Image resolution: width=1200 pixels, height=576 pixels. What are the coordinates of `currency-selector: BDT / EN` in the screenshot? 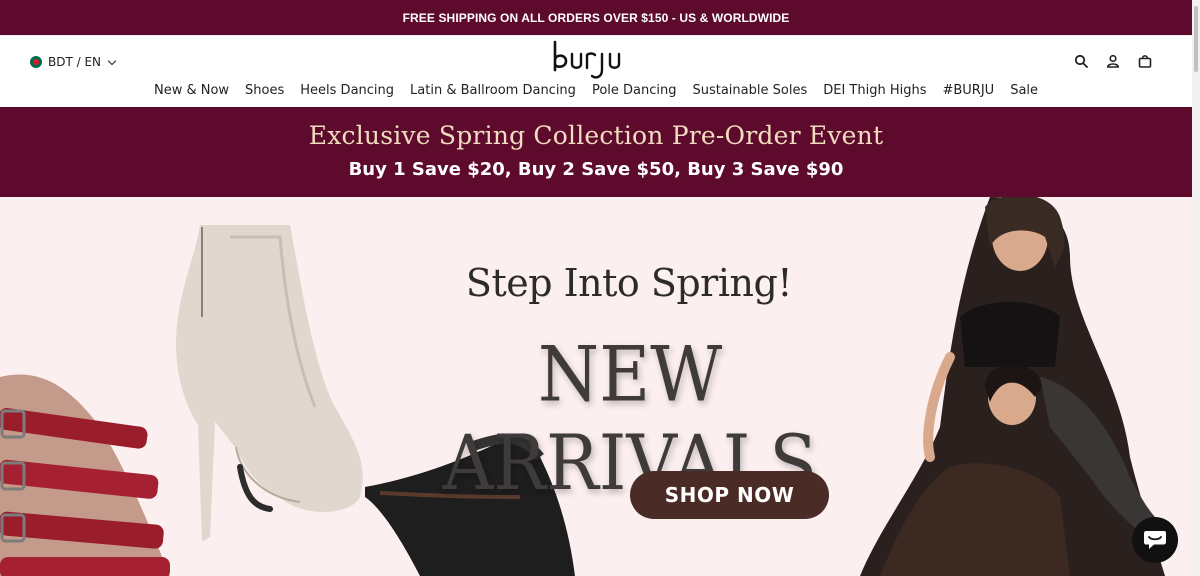 It's located at (73, 62).